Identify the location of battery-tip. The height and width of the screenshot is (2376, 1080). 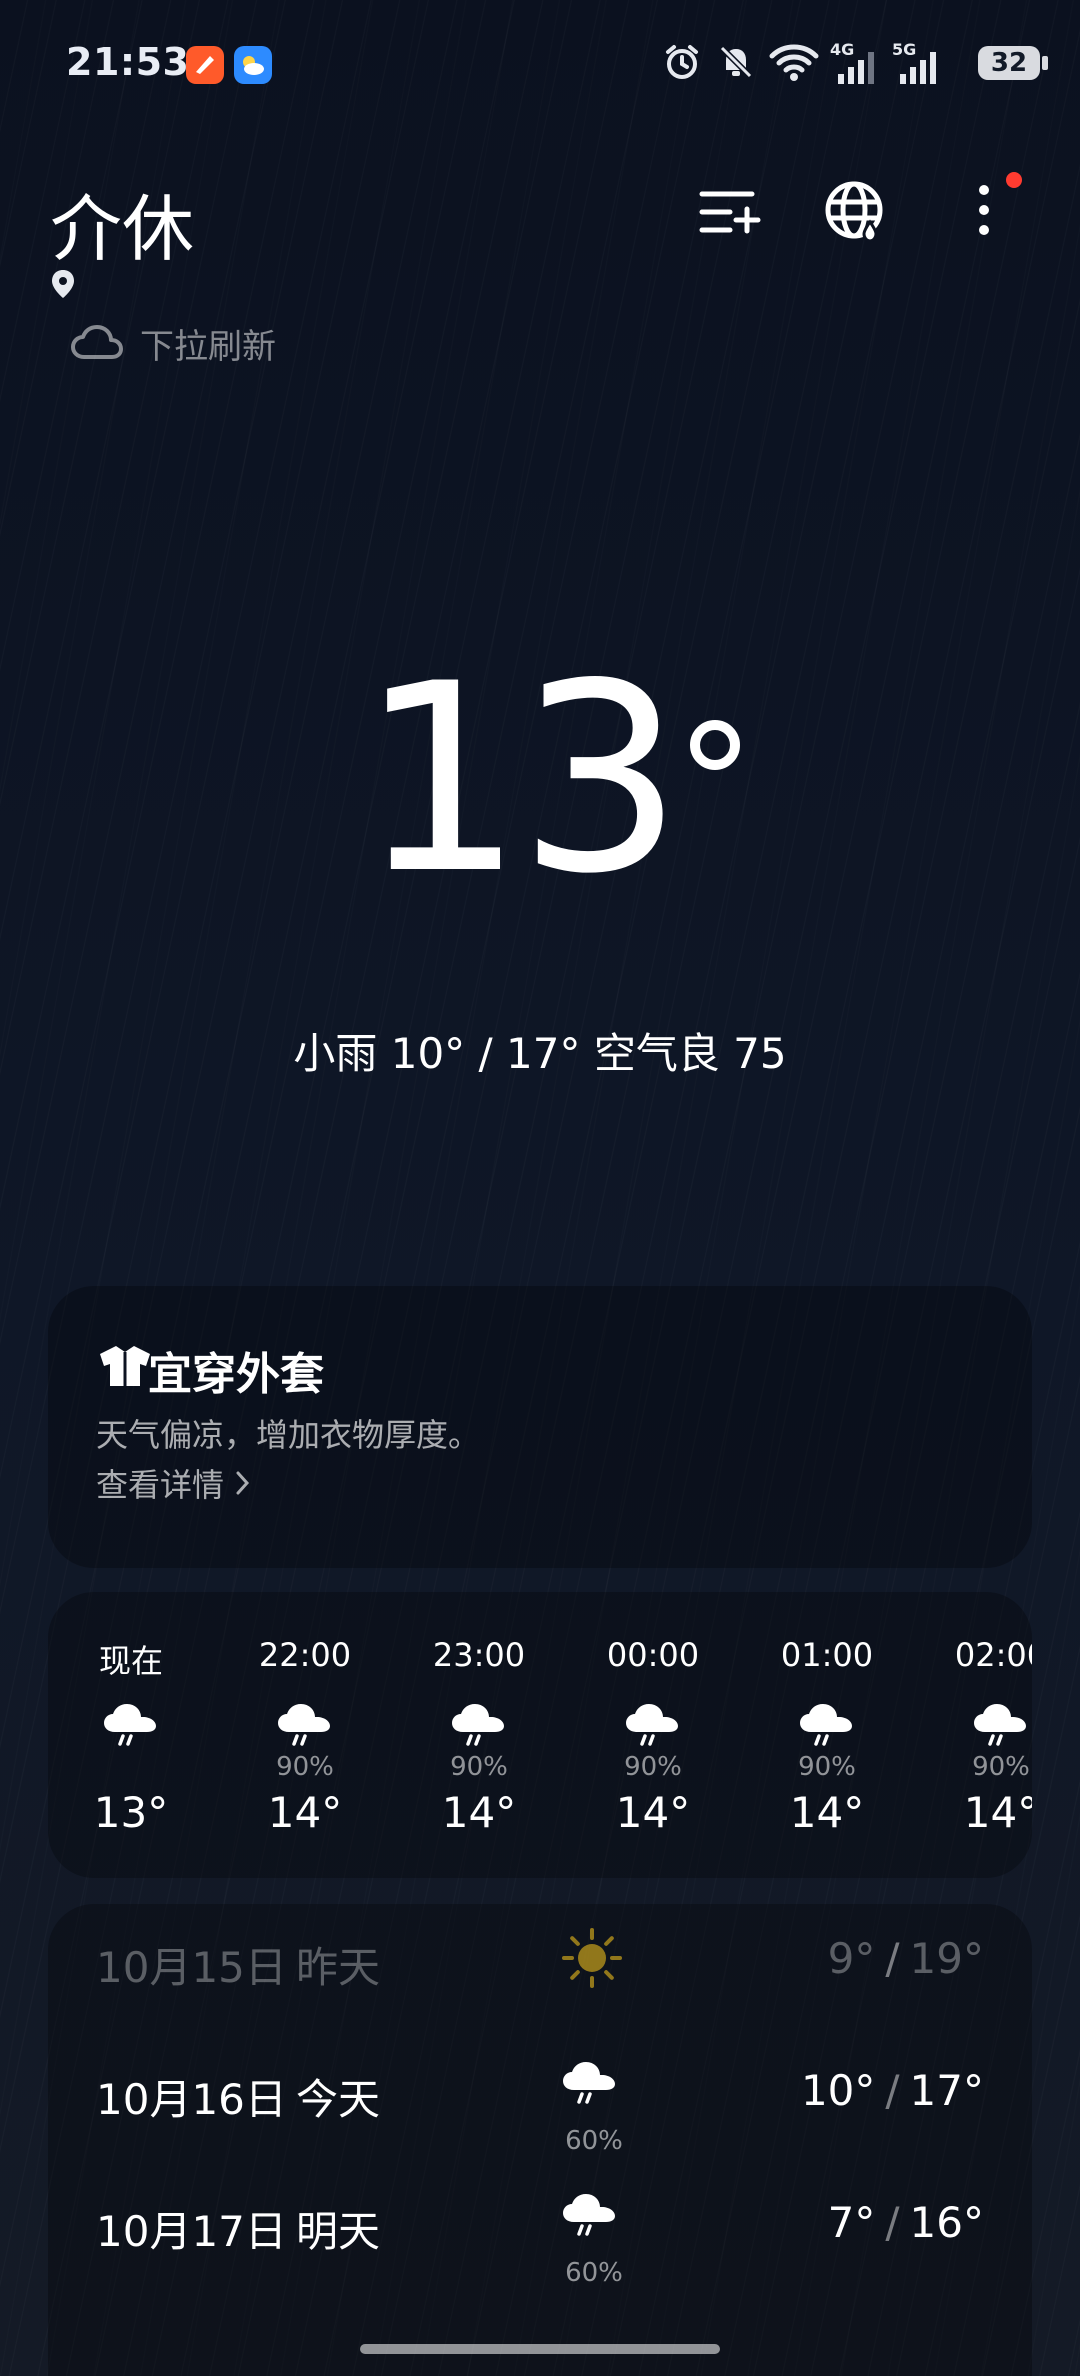
(1045, 63).